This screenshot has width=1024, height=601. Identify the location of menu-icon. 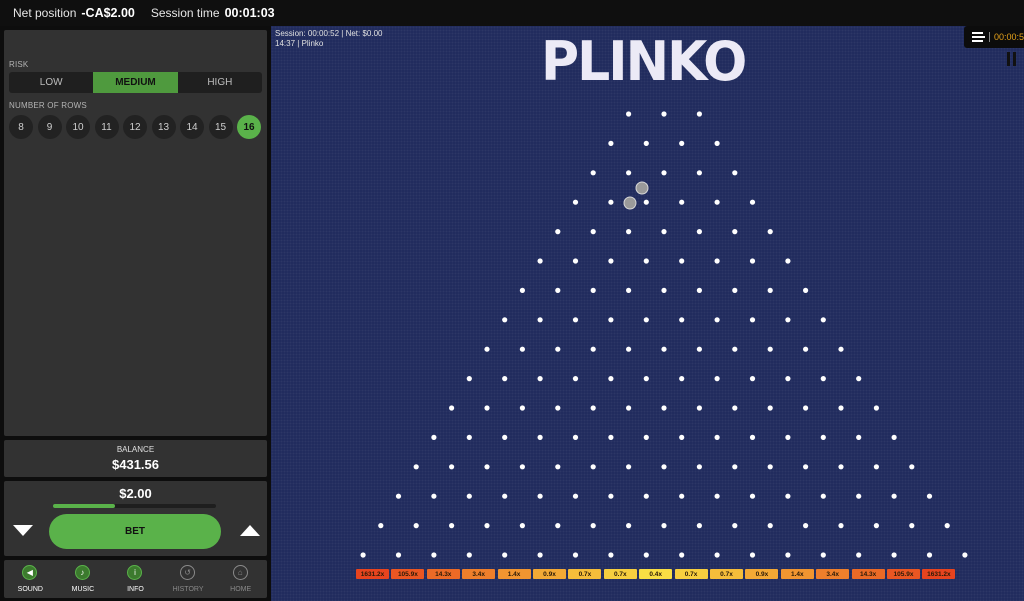
(978, 37).